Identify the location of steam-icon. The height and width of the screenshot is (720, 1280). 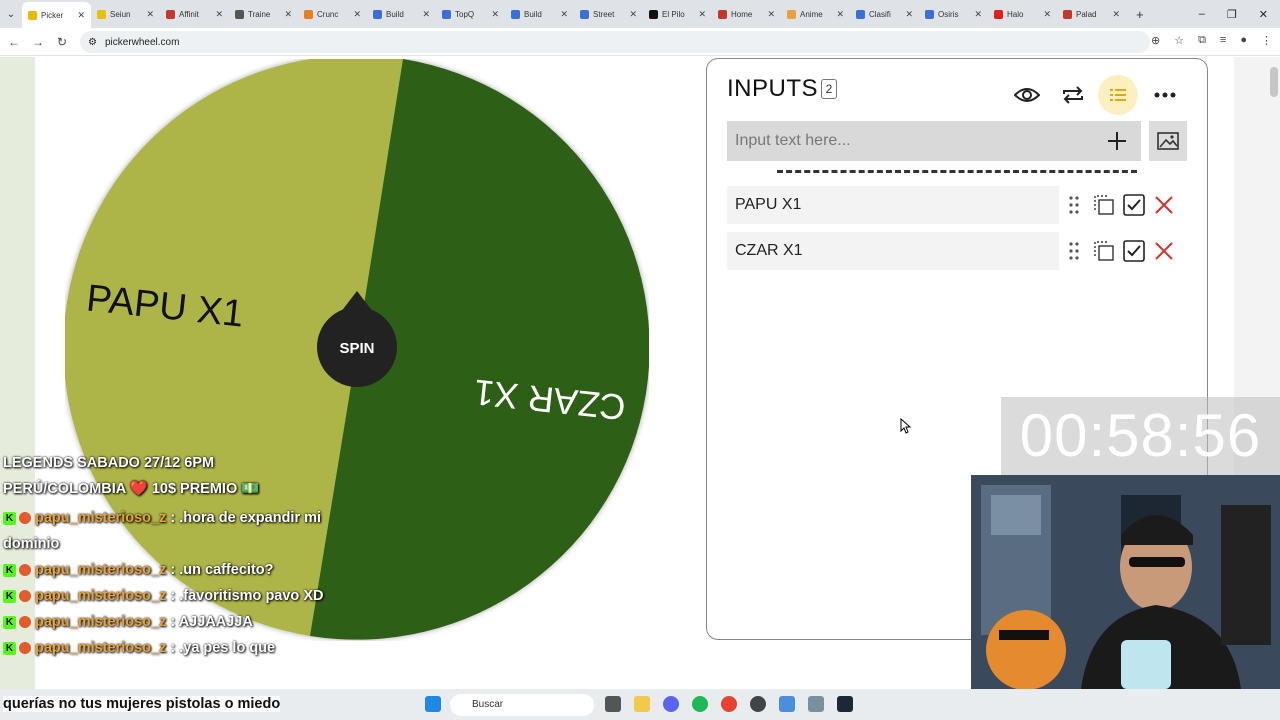
(845, 704).